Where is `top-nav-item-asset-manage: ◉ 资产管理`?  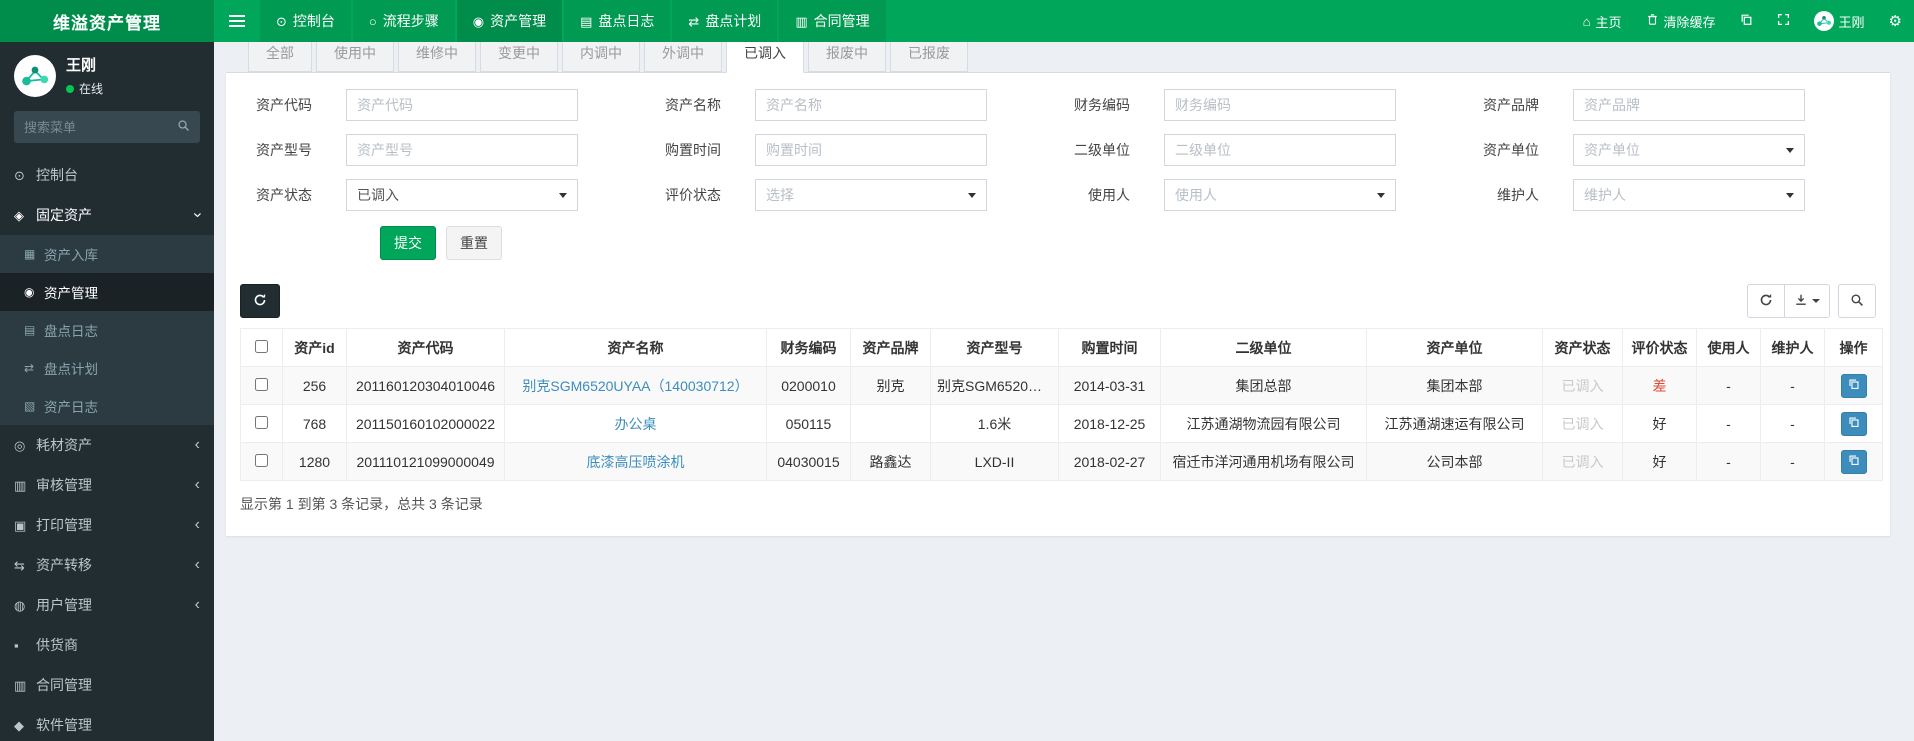
top-nav-item-asset-manage: ◉ 资产管理 is located at coordinates (509, 21).